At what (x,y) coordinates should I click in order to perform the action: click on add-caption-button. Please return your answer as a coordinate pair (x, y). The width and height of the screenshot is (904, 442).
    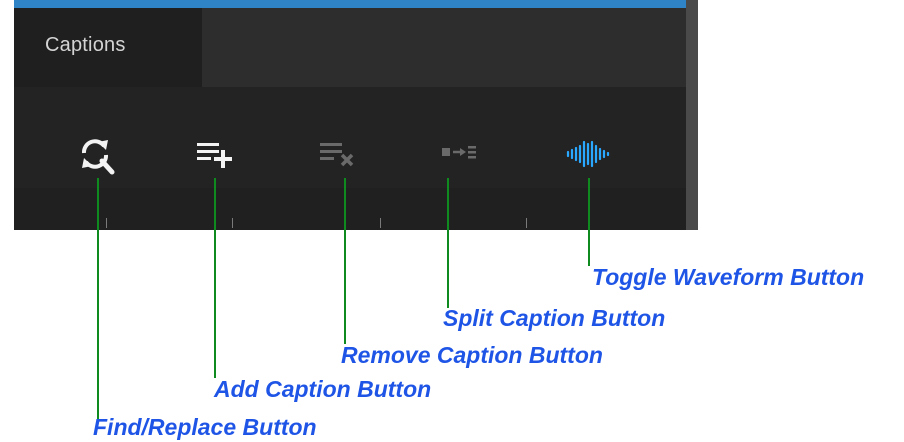
    Looking at the image, I should click on (217, 154).